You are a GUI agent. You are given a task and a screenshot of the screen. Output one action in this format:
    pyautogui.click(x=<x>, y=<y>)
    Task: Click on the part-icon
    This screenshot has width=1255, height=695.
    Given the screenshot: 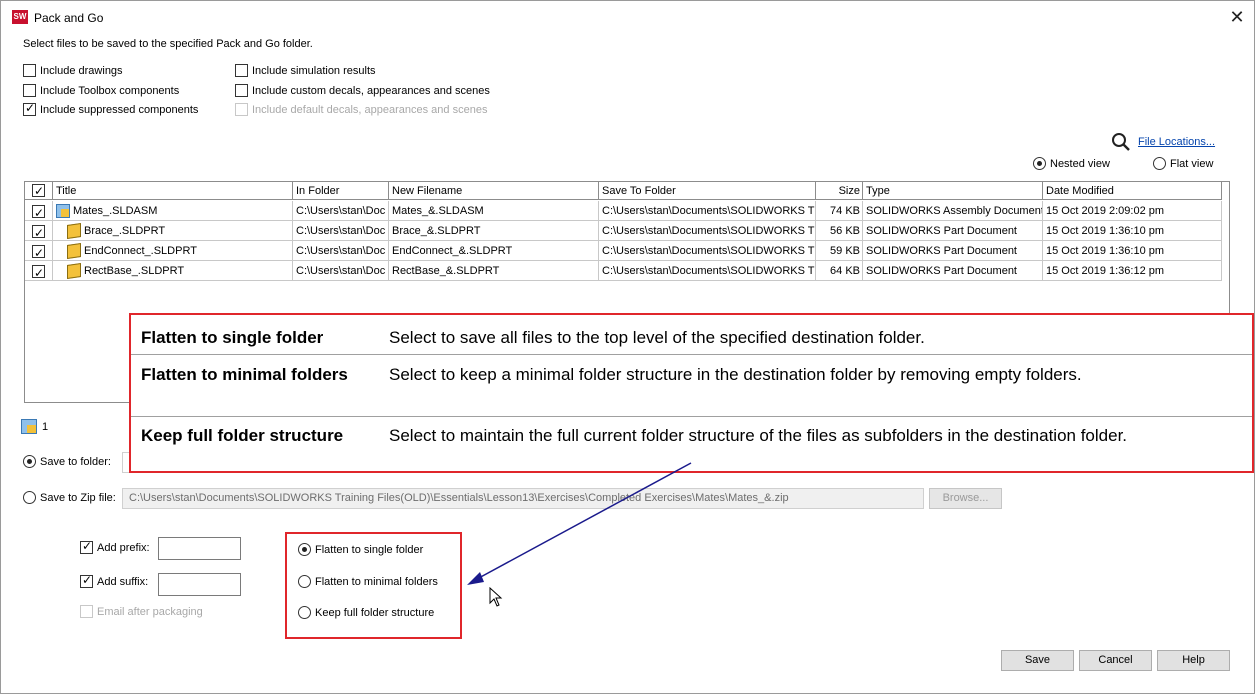 What is the action you would take?
    pyautogui.click(x=74, y=271)
    